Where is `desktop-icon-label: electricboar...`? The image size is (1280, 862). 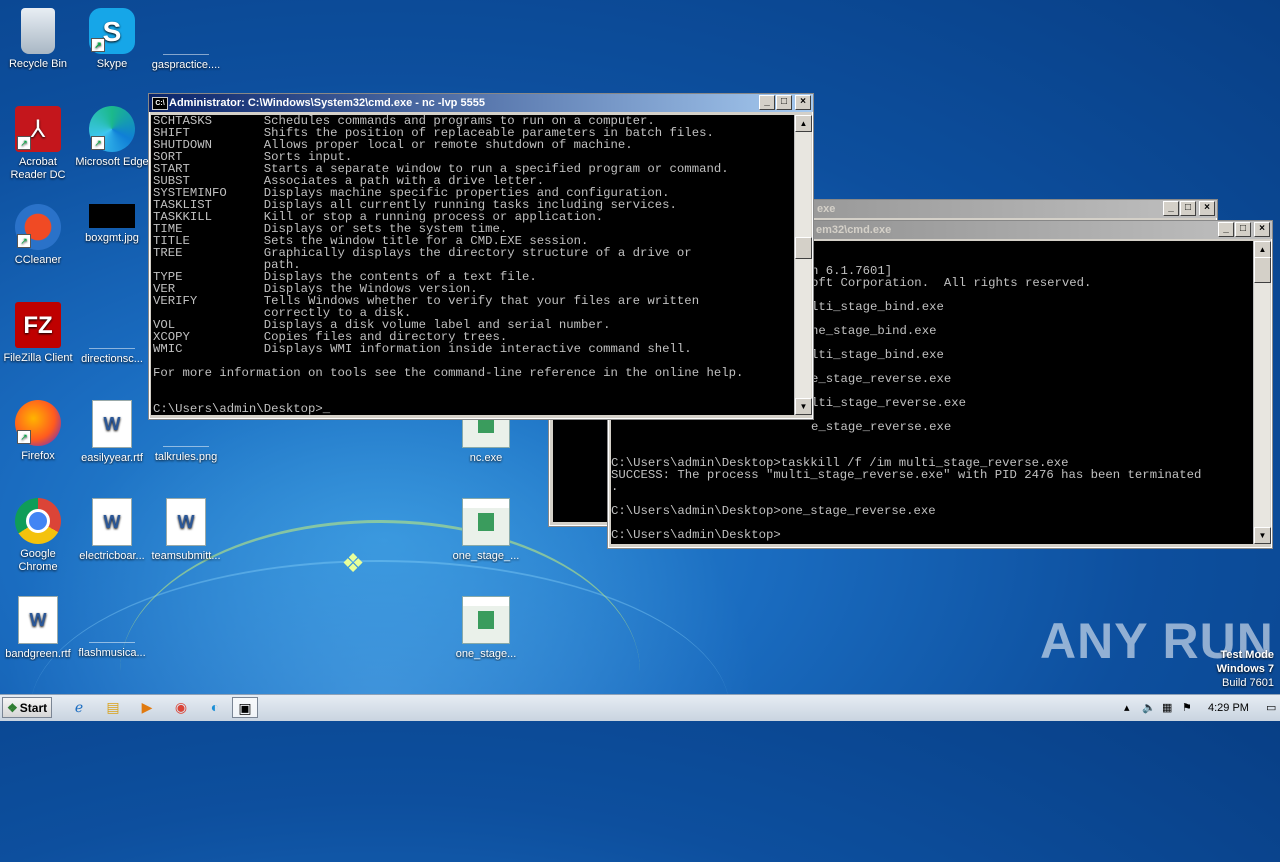
desktop-icon-label: electricboar... is located at coordinates (112, 556).